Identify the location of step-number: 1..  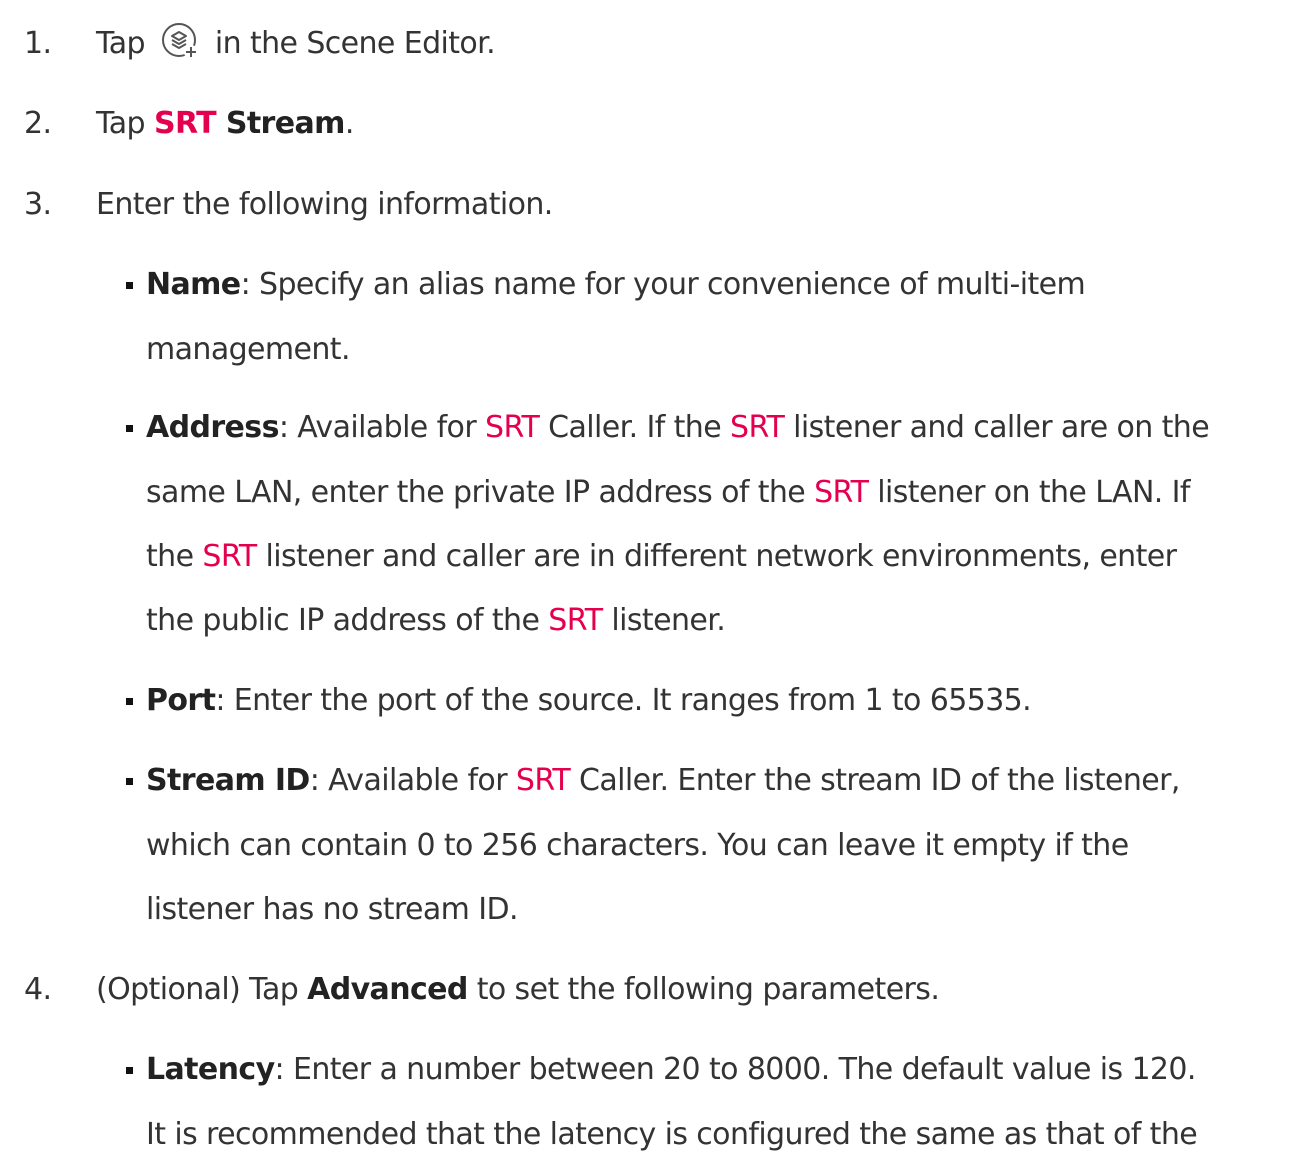
(38, 43).